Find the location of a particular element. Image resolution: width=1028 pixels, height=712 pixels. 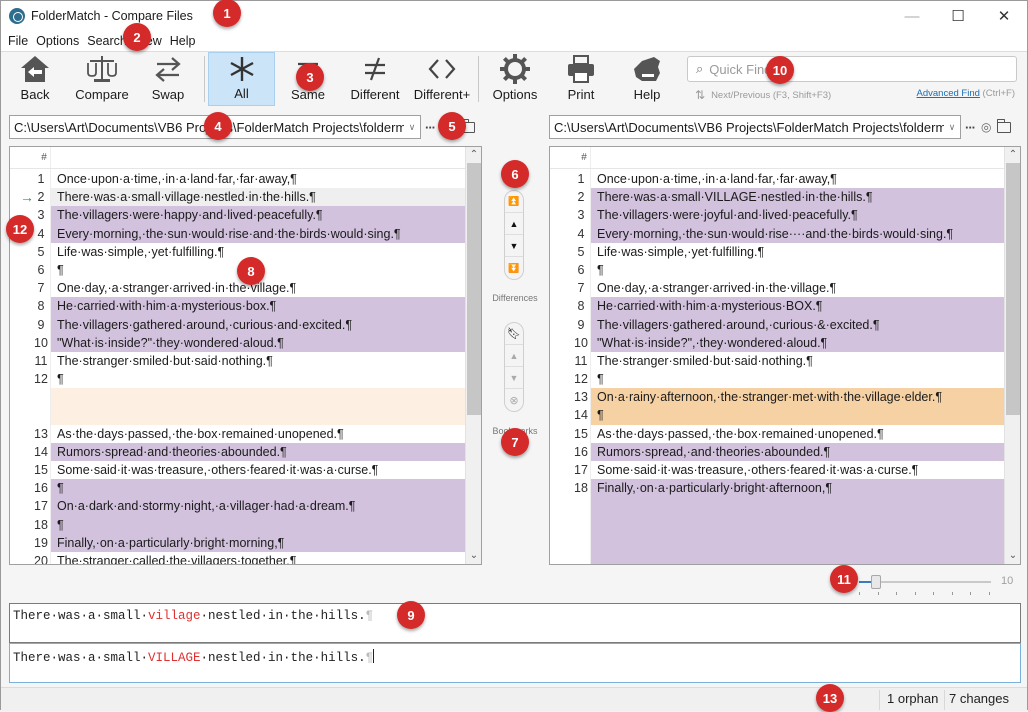

next-bookmark-button: ▼ is located at coordinates (514, 378).